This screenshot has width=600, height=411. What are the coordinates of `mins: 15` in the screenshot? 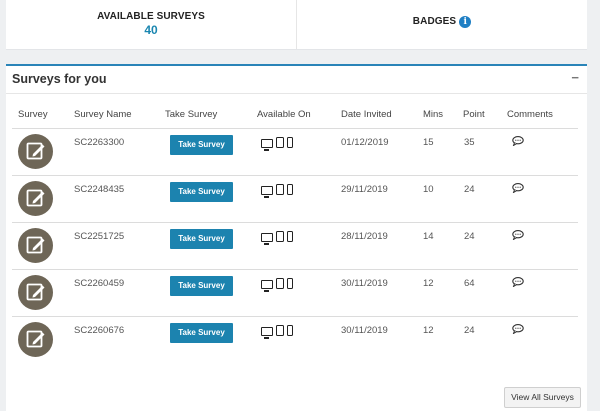 It's located at (428, 142).